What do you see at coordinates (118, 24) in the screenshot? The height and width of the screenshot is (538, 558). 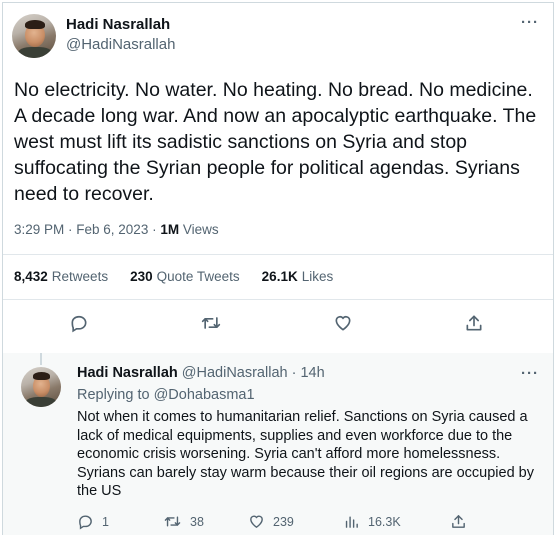 I see `author-name: Hadi Nasrallah` at bounding box center [118, 24].